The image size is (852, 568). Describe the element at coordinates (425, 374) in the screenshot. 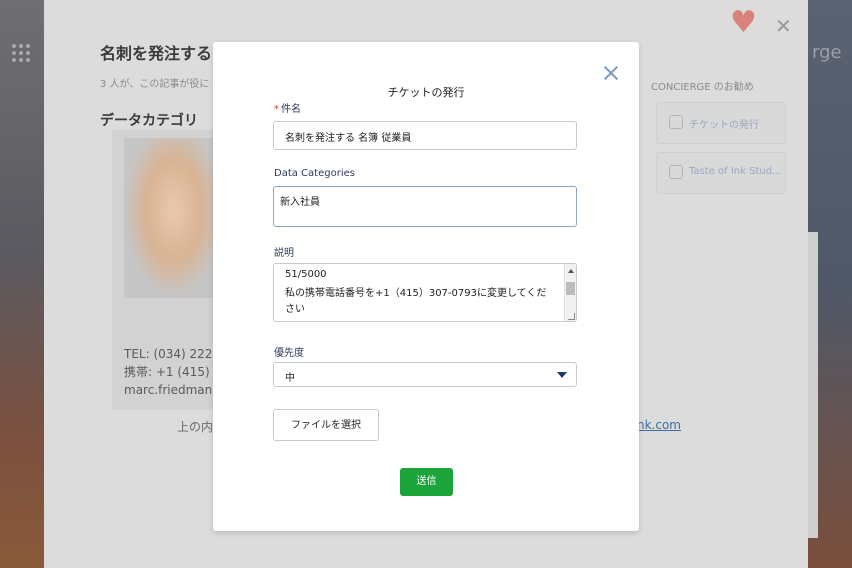

I see `priority-select: 中` at that location.